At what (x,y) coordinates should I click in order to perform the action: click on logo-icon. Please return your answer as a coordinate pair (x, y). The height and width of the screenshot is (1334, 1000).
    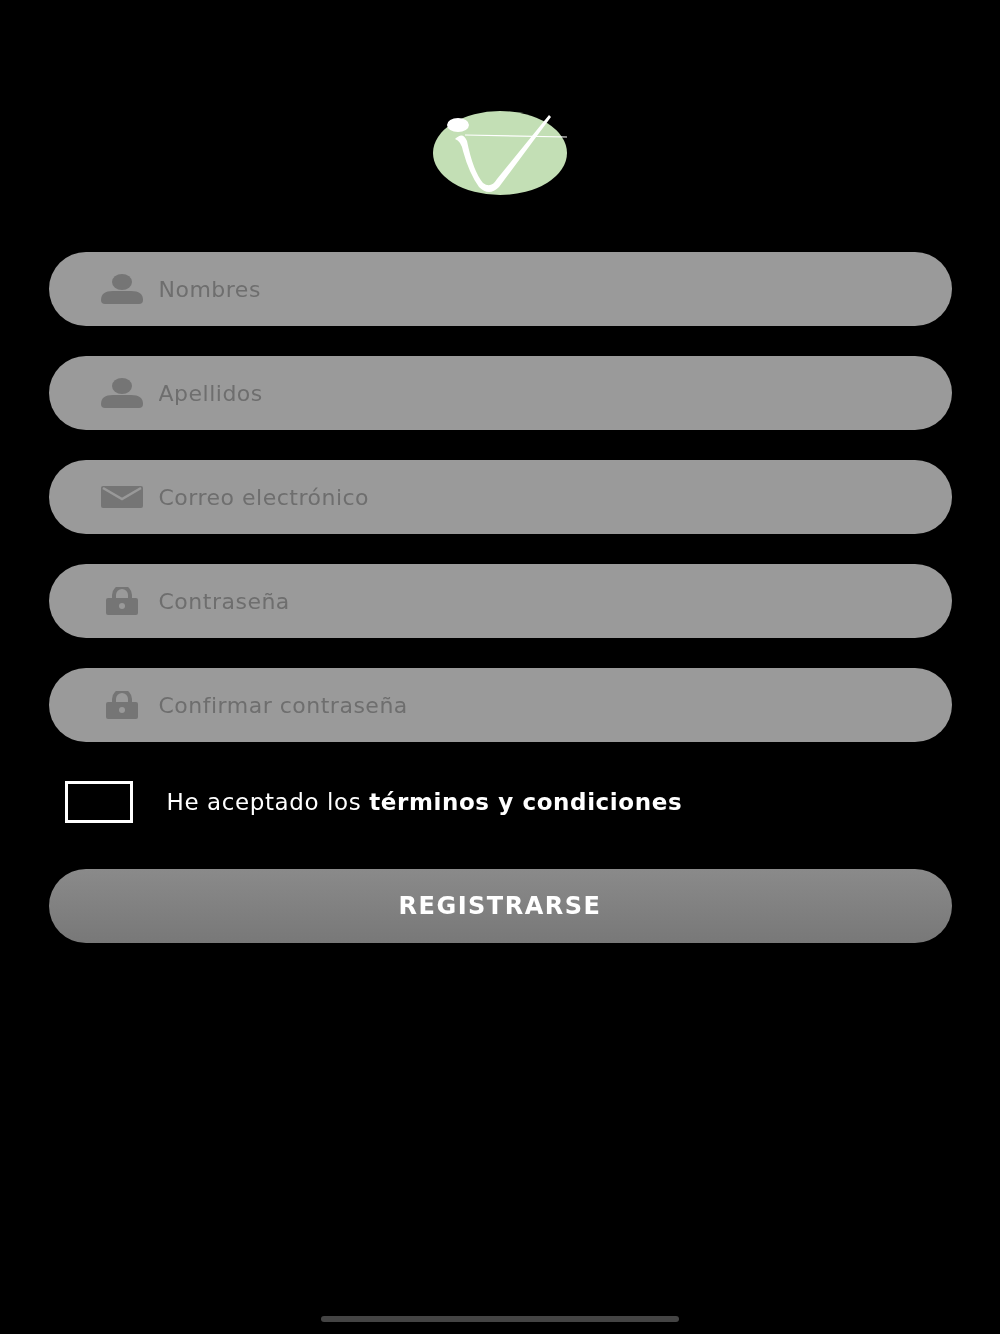
    Looking at the image, I should click on (500, 153).